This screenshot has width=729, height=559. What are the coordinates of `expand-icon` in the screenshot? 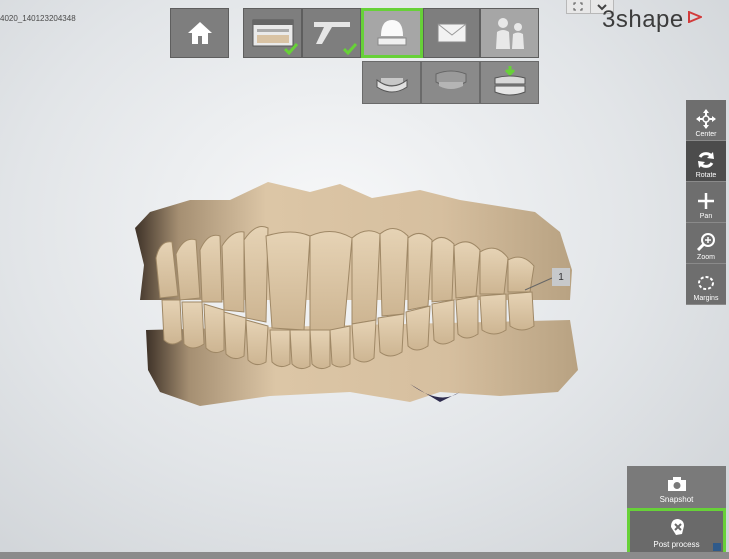 It's located at (578, 6).